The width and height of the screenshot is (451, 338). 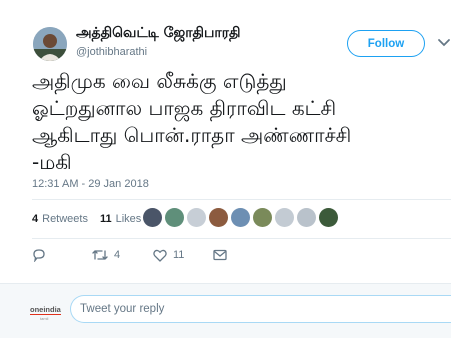 What do you see at coordinates (168, 255) in the screenshot?
I see `like-action: 11` at bounding box center [168, 255].